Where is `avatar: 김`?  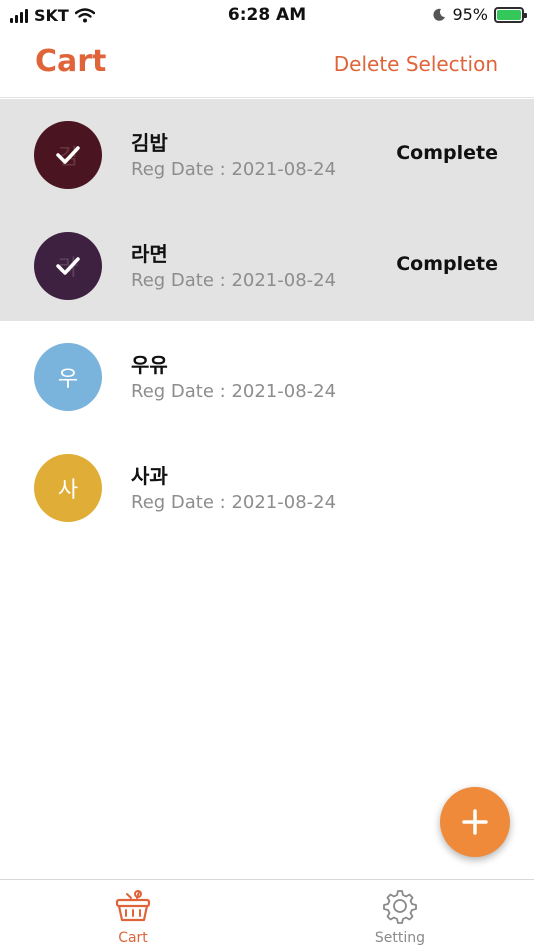
avatar: 김 is located at coordinates (68, 155).